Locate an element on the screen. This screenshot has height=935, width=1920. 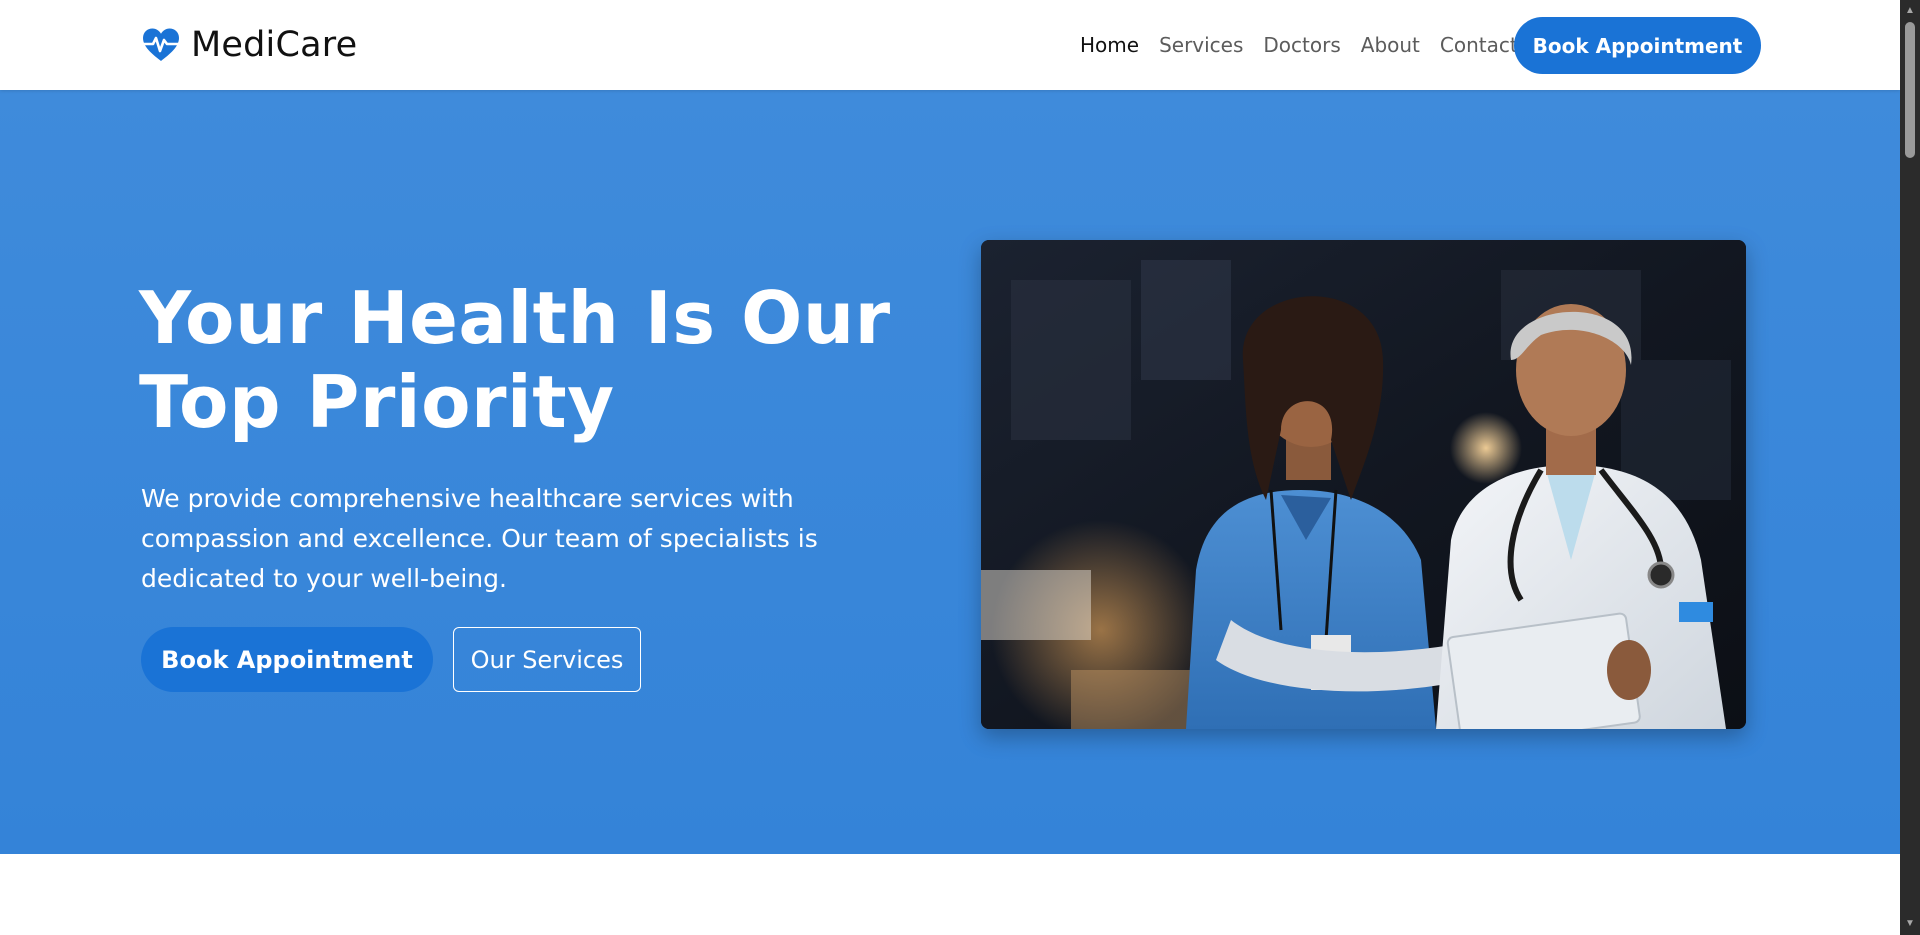
scrollbar-thumb is located at coordinates (1910, 90).